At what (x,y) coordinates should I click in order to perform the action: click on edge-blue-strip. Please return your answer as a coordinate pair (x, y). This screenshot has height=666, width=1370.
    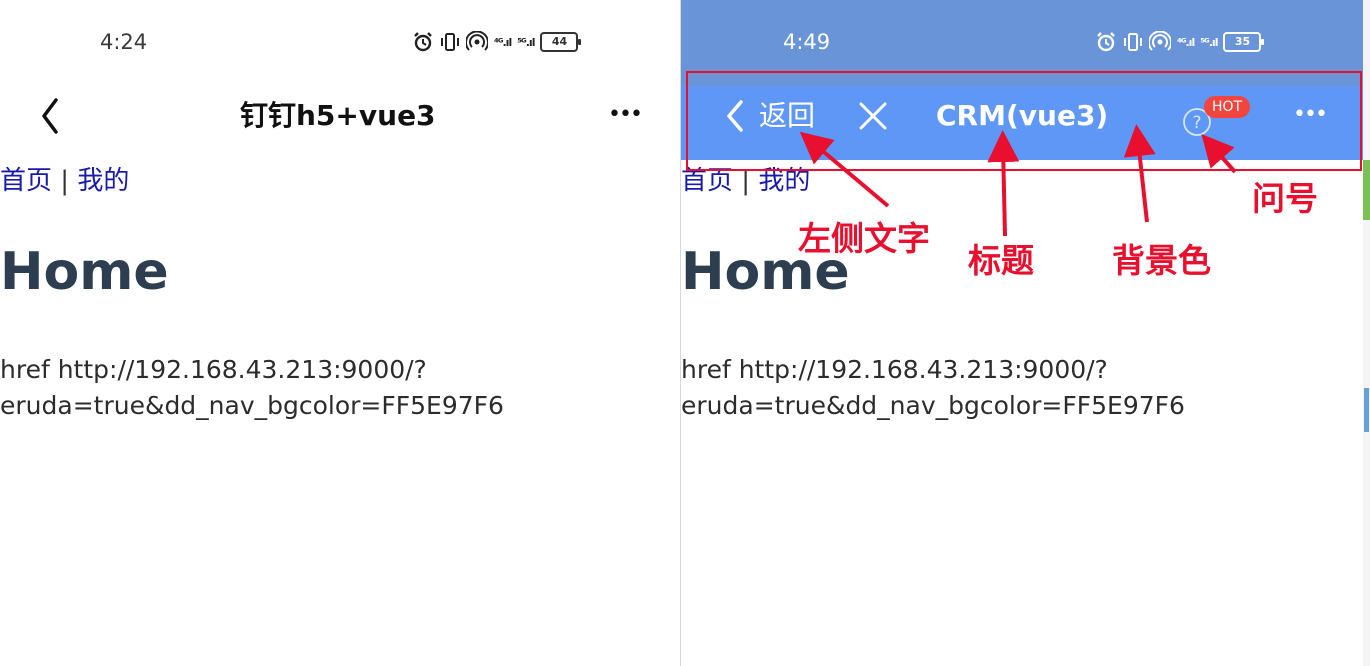
    Looking at the image, I should click on (1366, 410).